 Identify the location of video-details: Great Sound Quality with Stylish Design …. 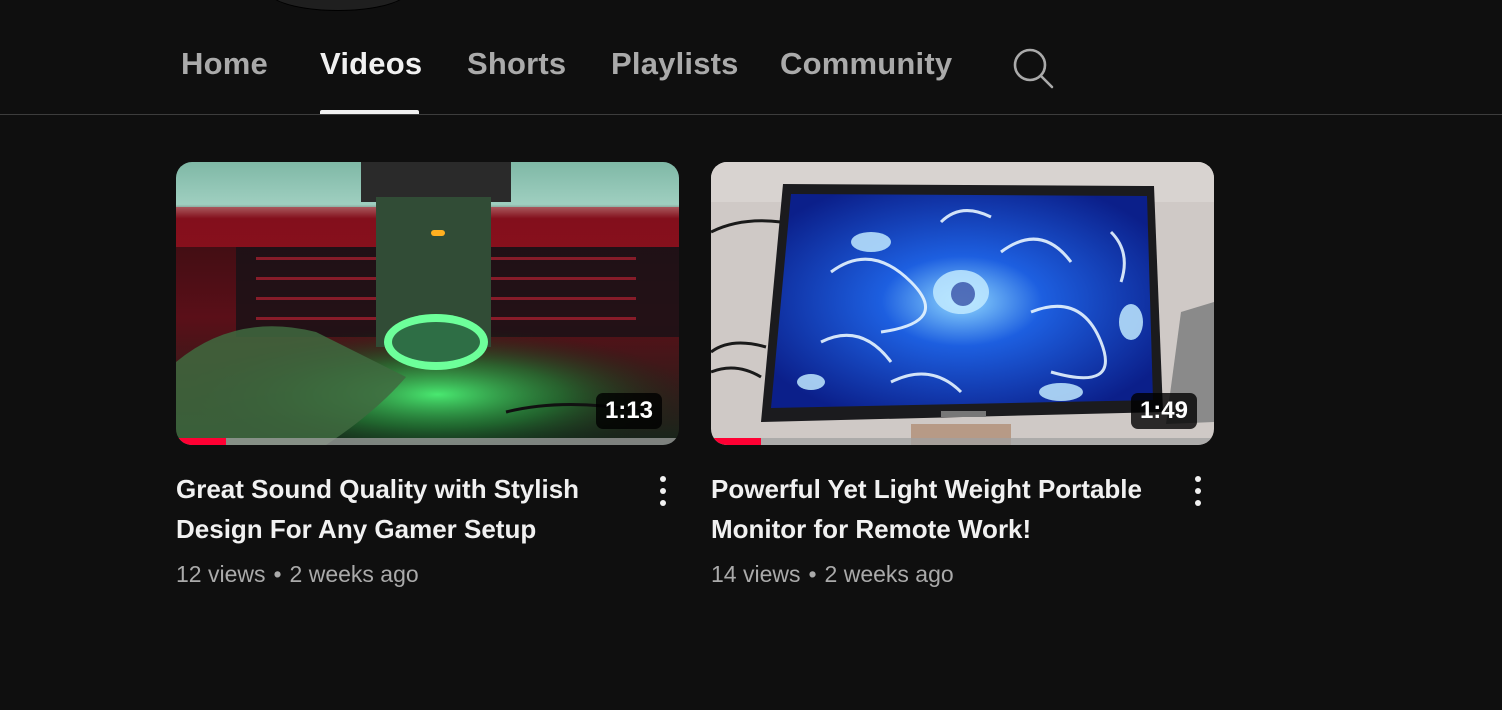
(427, 528).